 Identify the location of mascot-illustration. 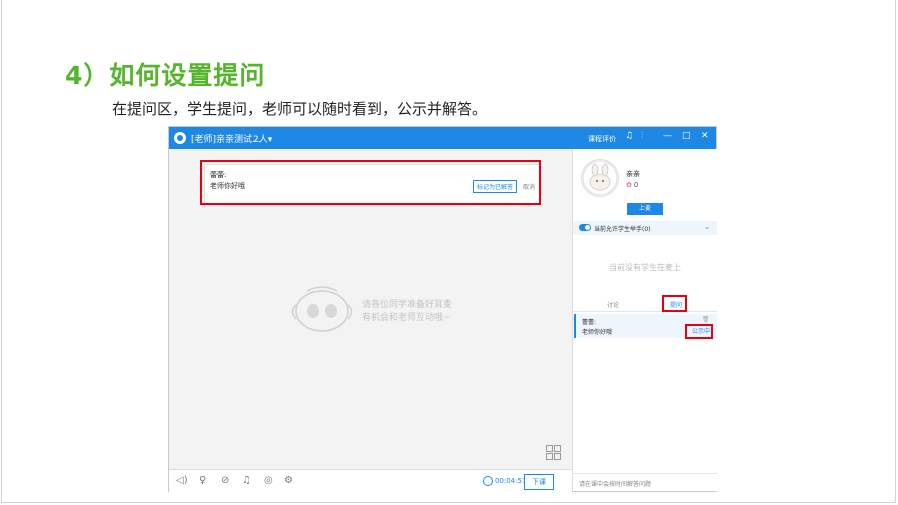
(322, 309).